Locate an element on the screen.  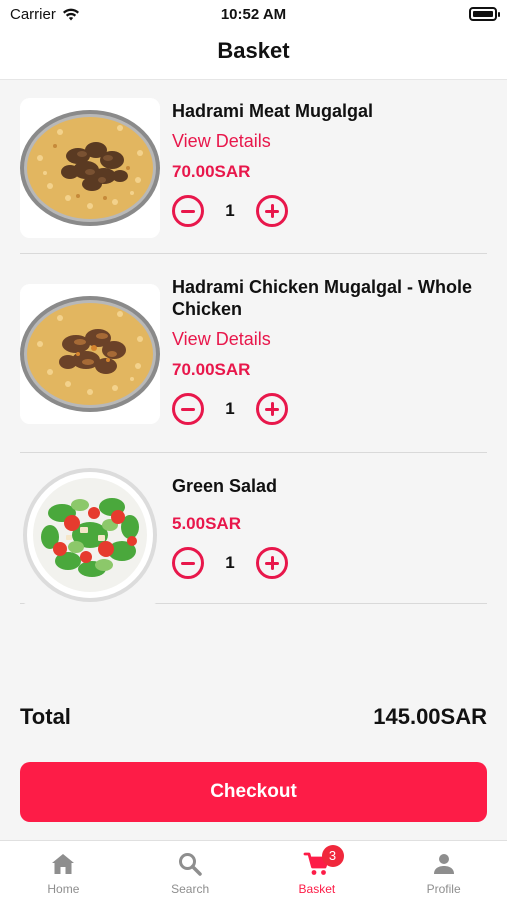
total-value: 145.00SAR is located at coordinates (430, 716).